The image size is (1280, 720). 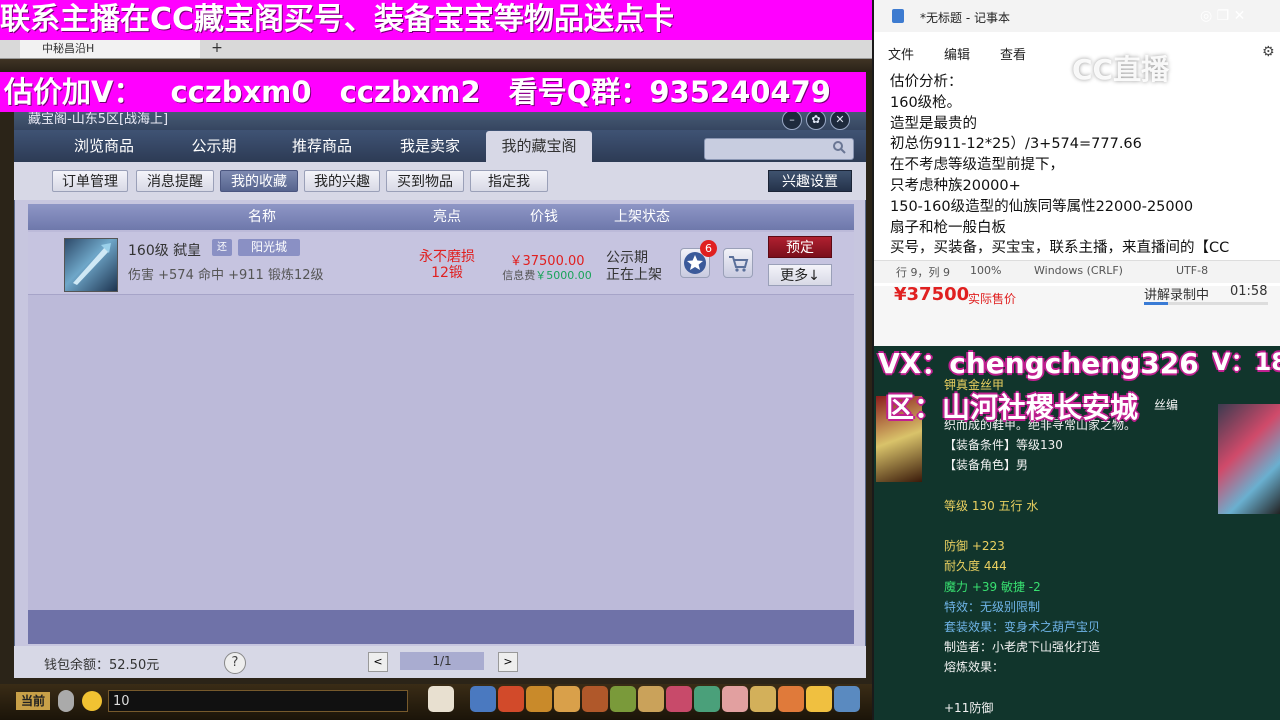 What do you see at coordinates (1022, 647) in the screenshot?
I see `detail-line: 制造者：小老虎下山强化打造` at bounding box center [1022, 647].